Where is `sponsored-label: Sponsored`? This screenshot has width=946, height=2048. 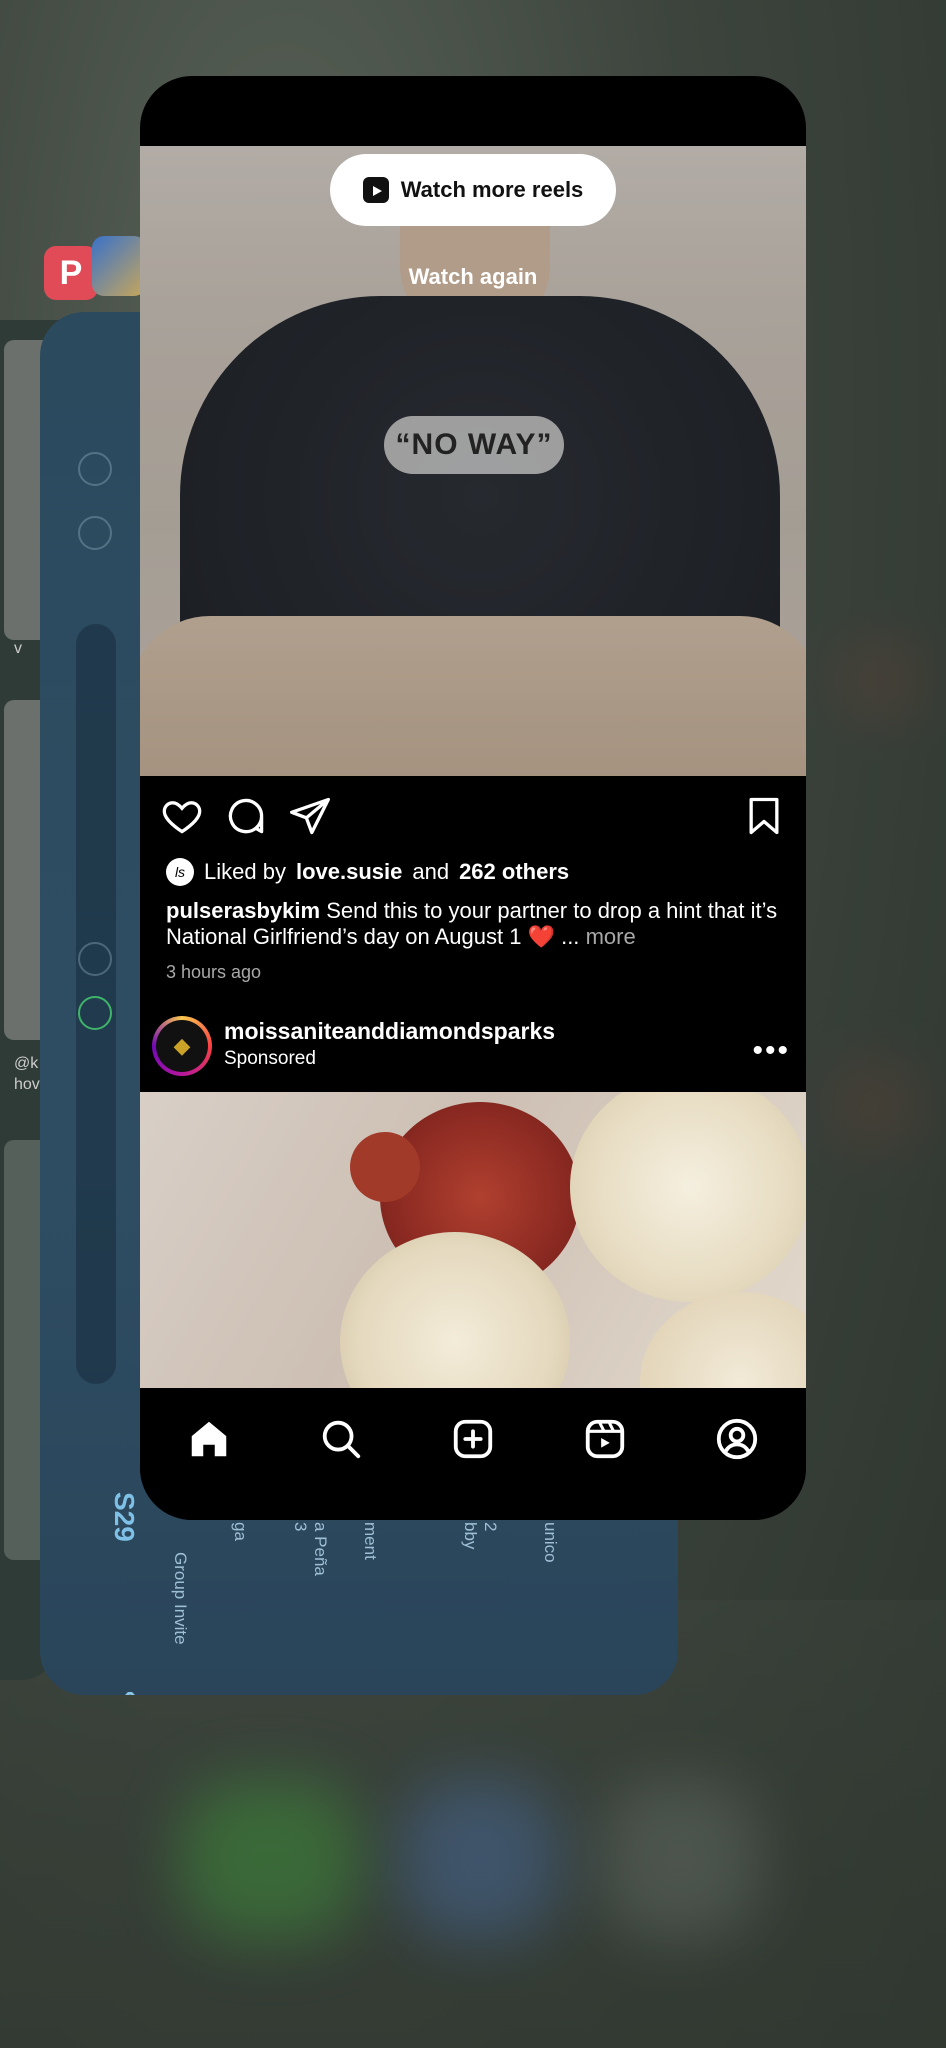
sponsored-label: Sponsored is located at coordinates (270, 1058).